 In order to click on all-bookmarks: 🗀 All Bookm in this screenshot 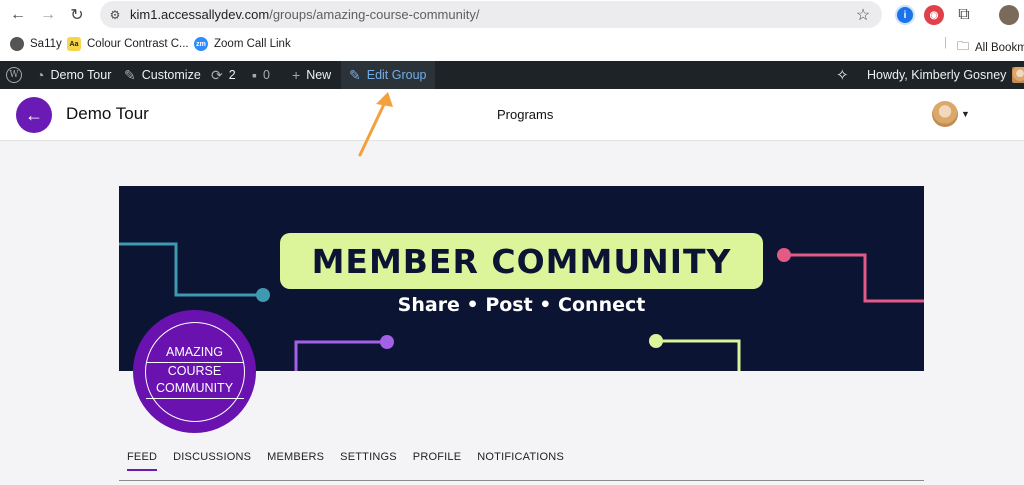, I will do `click(990, 47)`.